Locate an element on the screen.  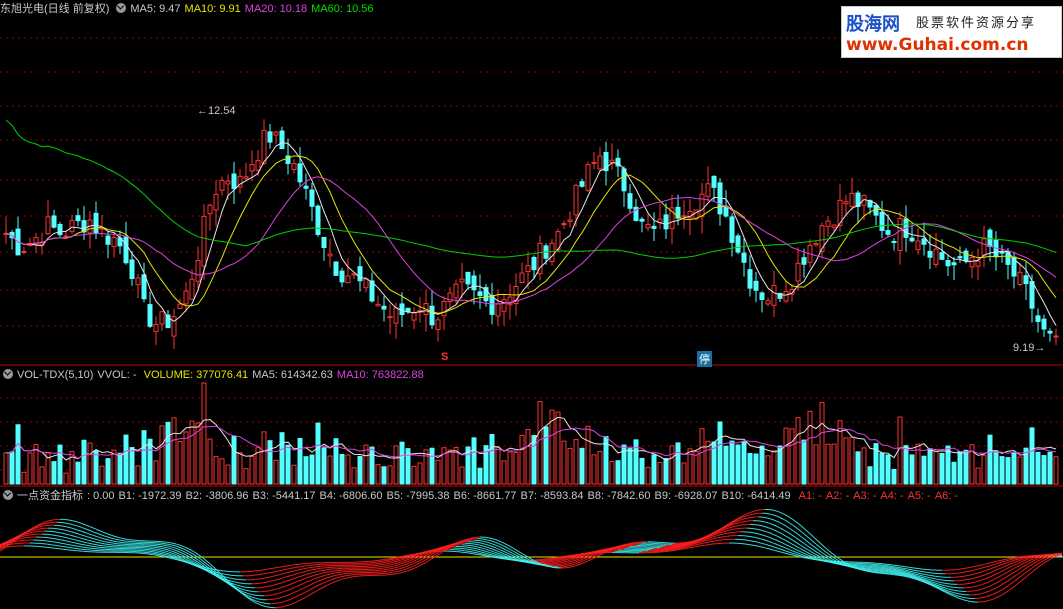
low-price-label: 9.19→ is located at coordinates (1029, 348).